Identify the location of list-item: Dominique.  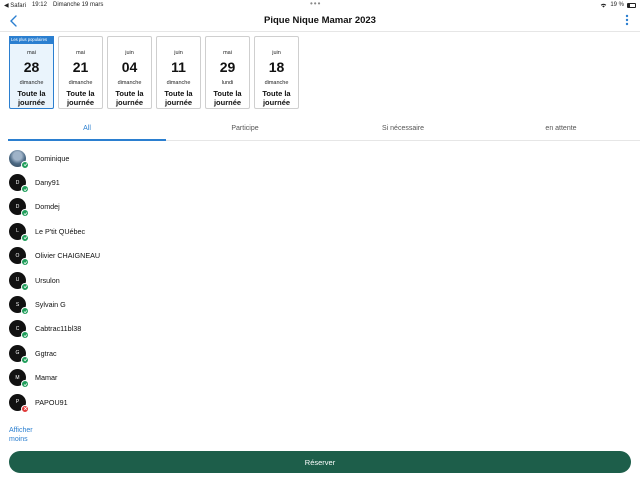
(309, 158).